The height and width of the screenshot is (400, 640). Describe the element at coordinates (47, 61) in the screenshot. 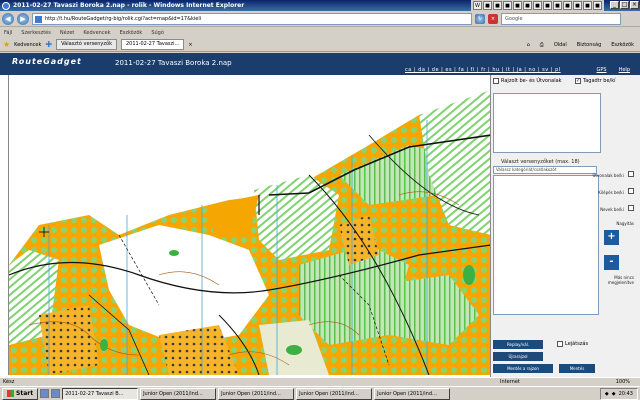

I see `routegadget-logo: RouteGadget` at that location.